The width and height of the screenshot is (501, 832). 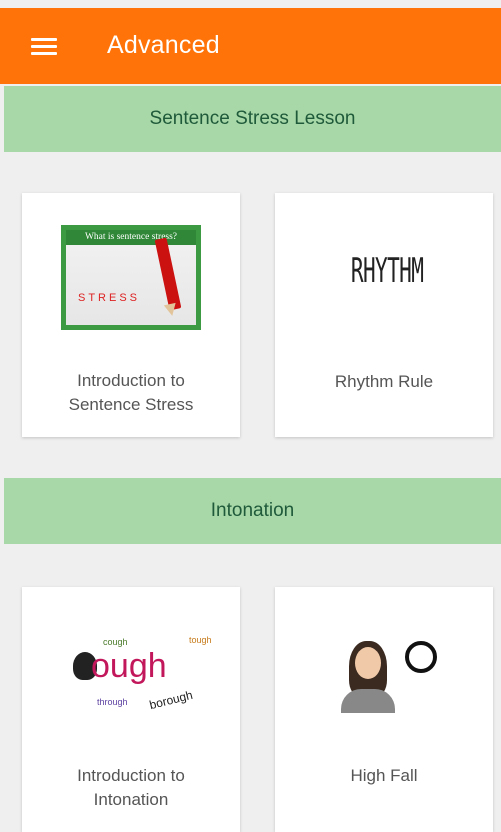 I want to click on high-fall-thumbnail, so click(x=388, y=674).